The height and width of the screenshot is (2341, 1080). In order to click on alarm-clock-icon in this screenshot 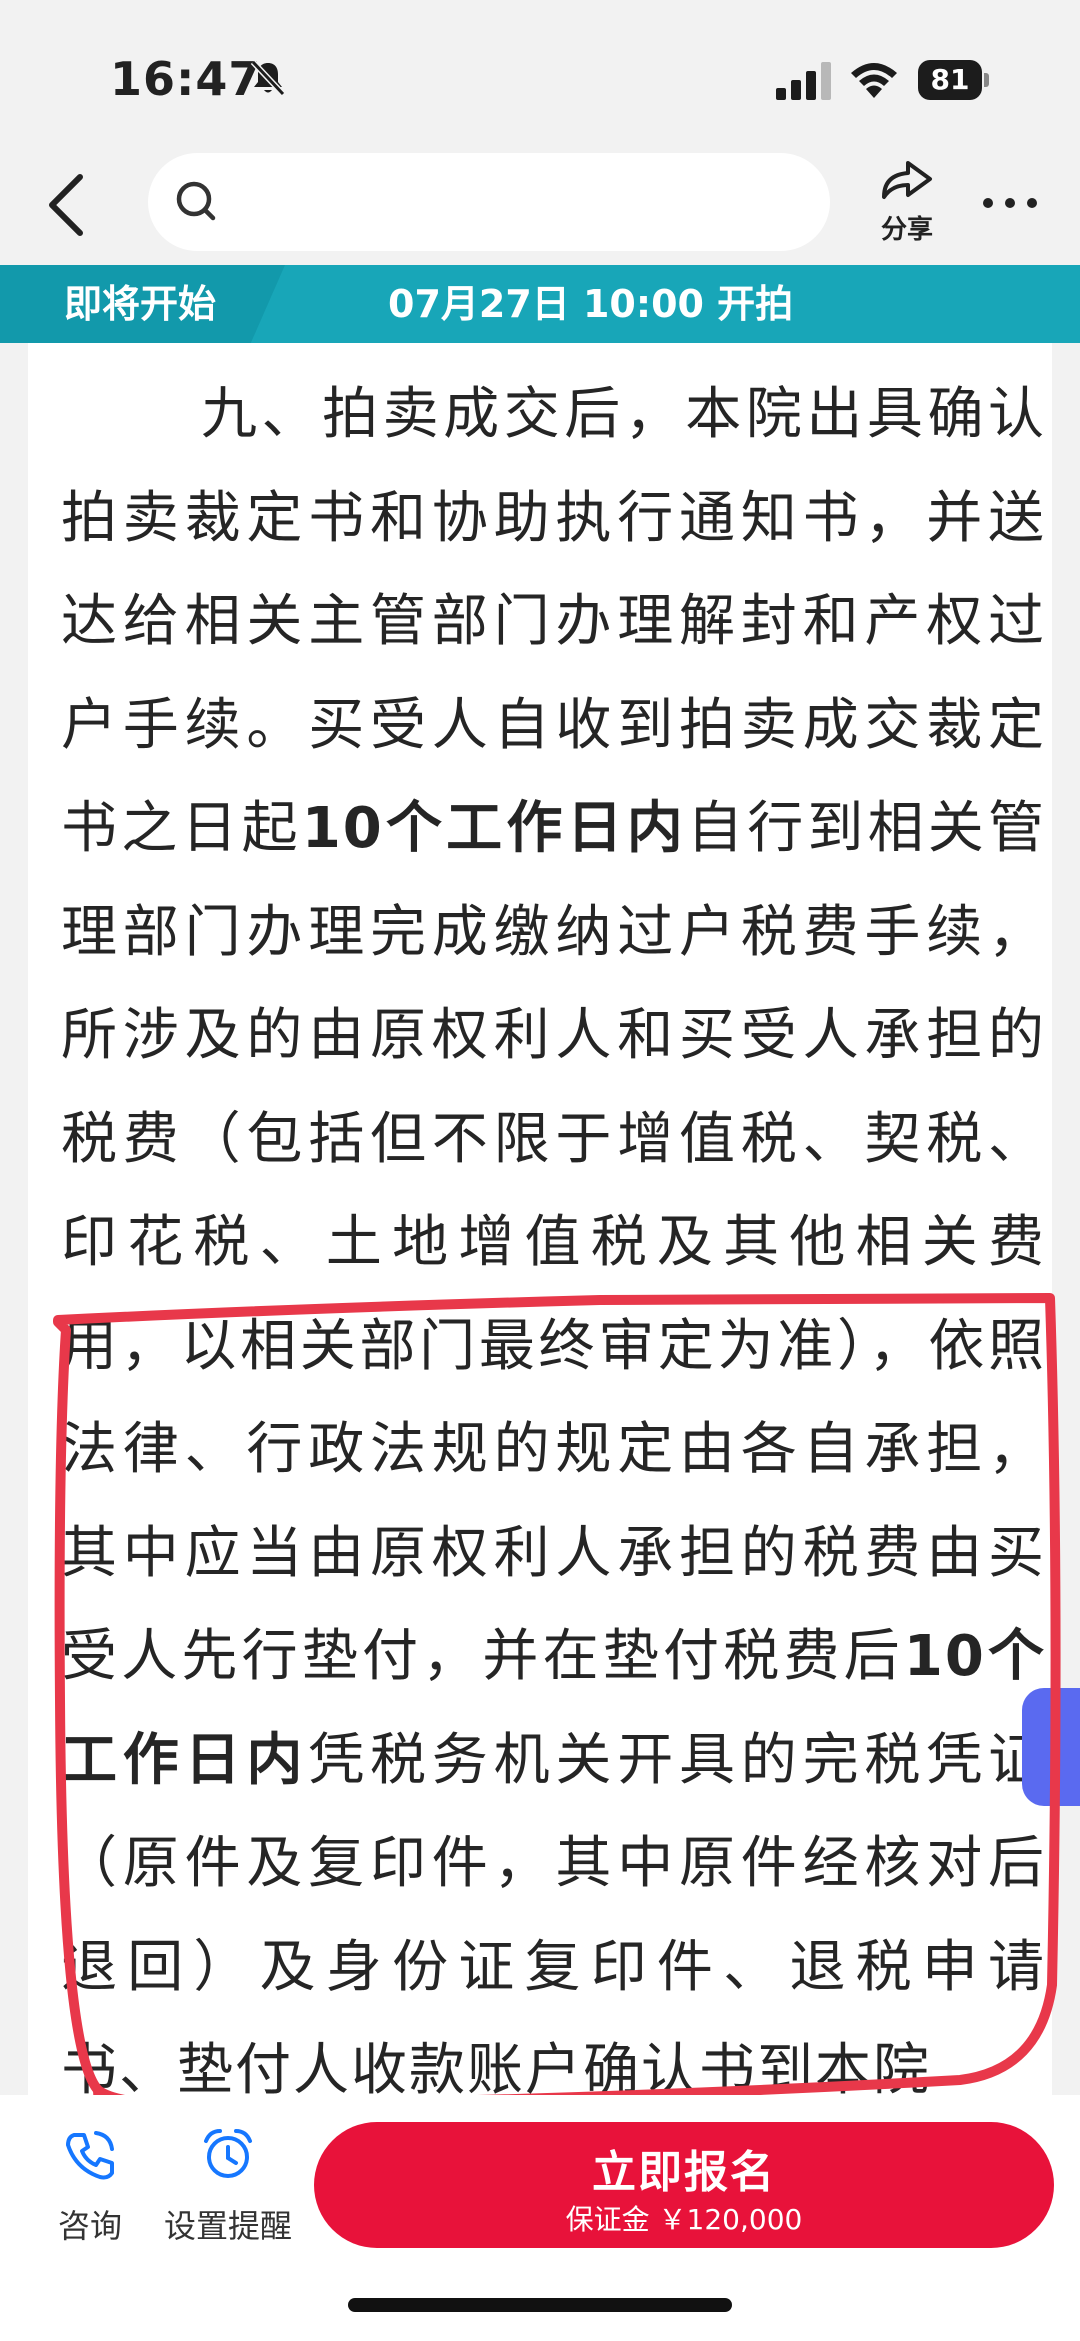, I will do `click(228, 2153)`.